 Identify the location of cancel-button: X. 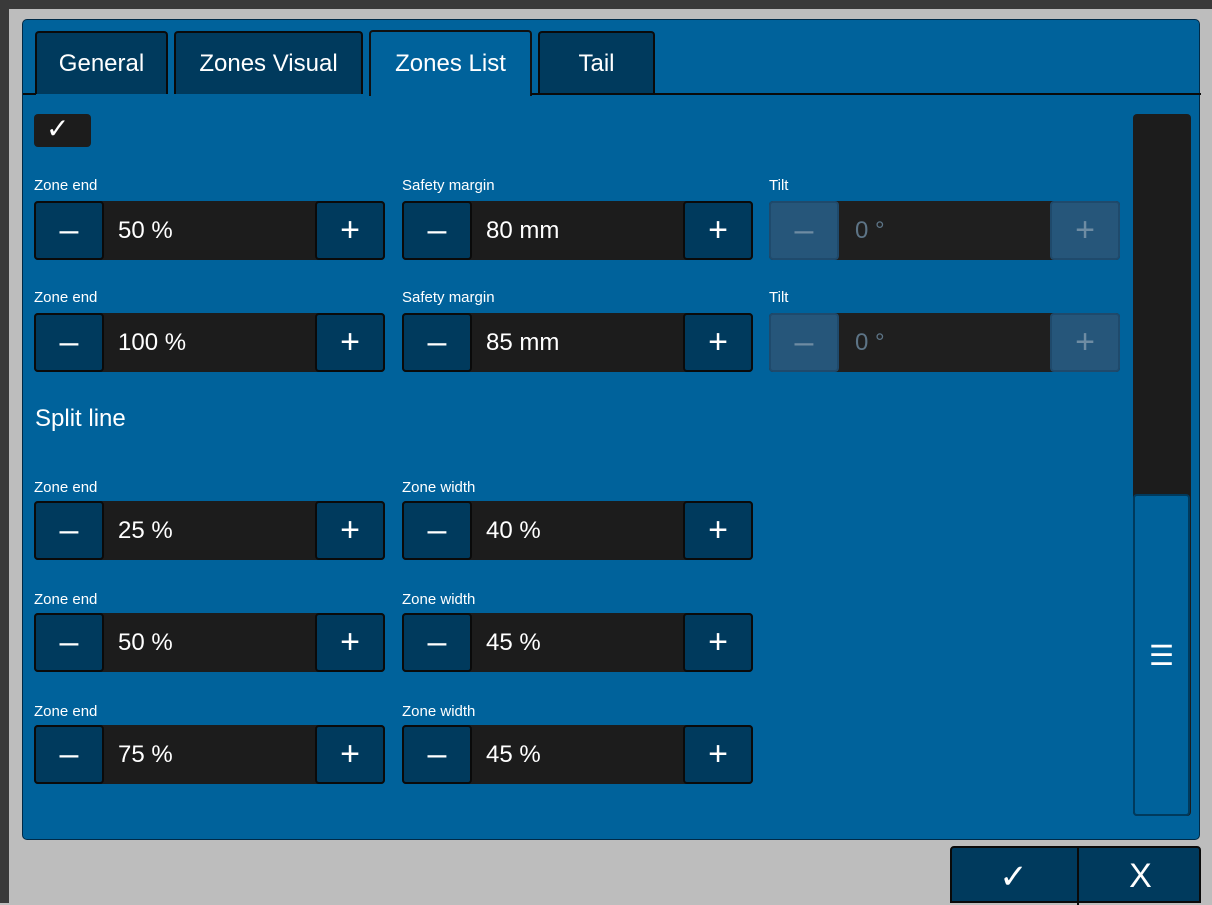
(1139, 876).